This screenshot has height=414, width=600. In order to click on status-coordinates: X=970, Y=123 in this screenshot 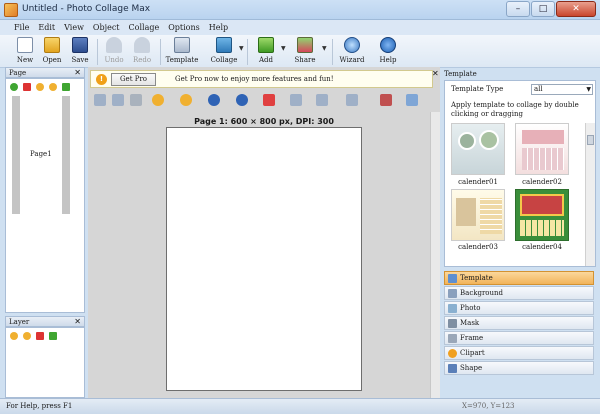, I will do `click(488, 406)`.